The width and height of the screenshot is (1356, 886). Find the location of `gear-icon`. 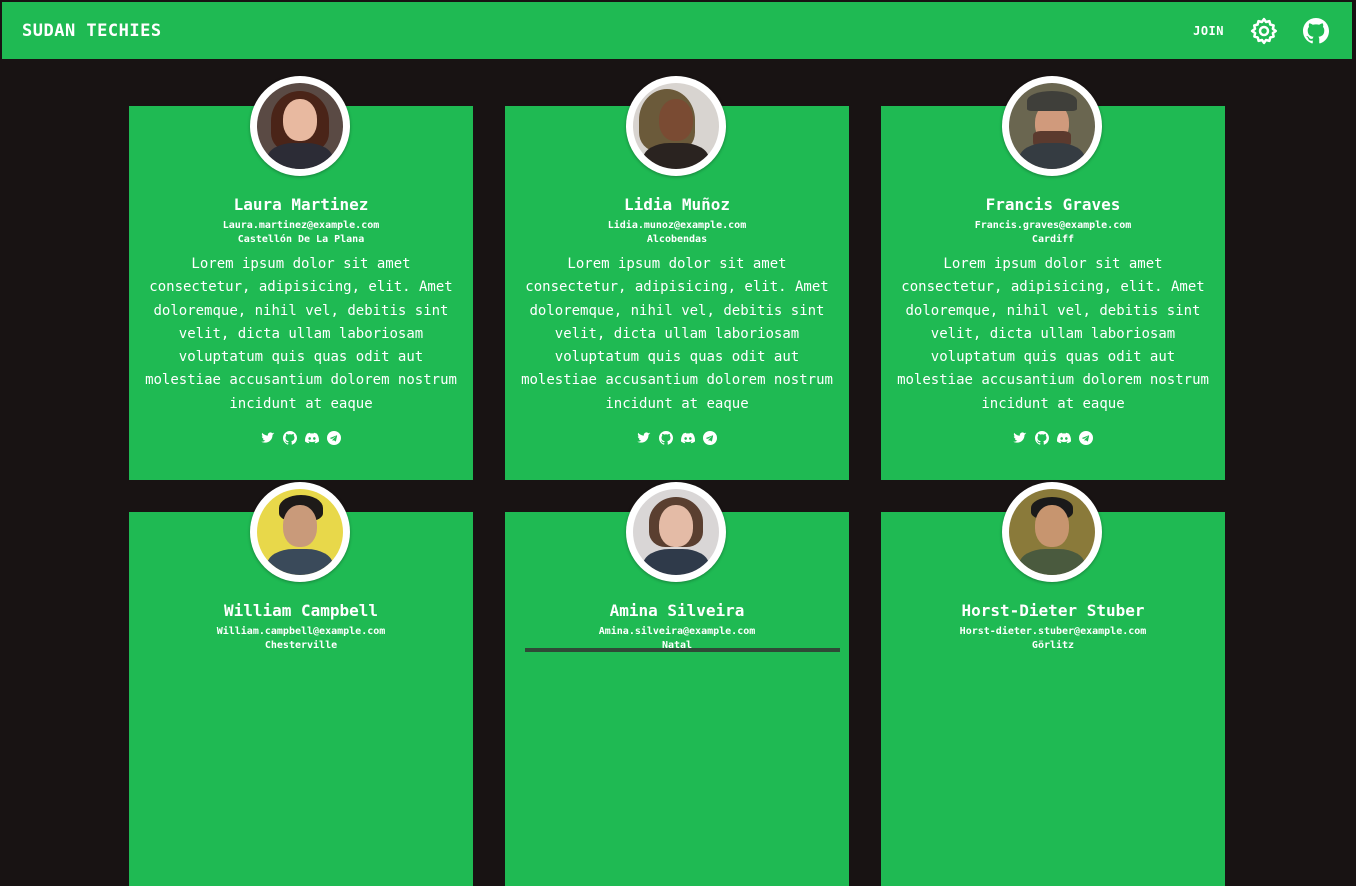

gear-icon is located at coordinates (1264, 31).